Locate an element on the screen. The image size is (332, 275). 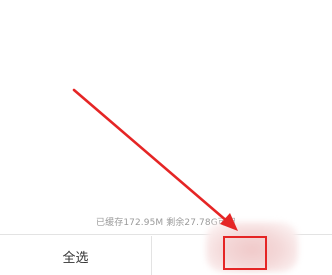
select-all-button: 全选 is located at coordinates (76, 255).